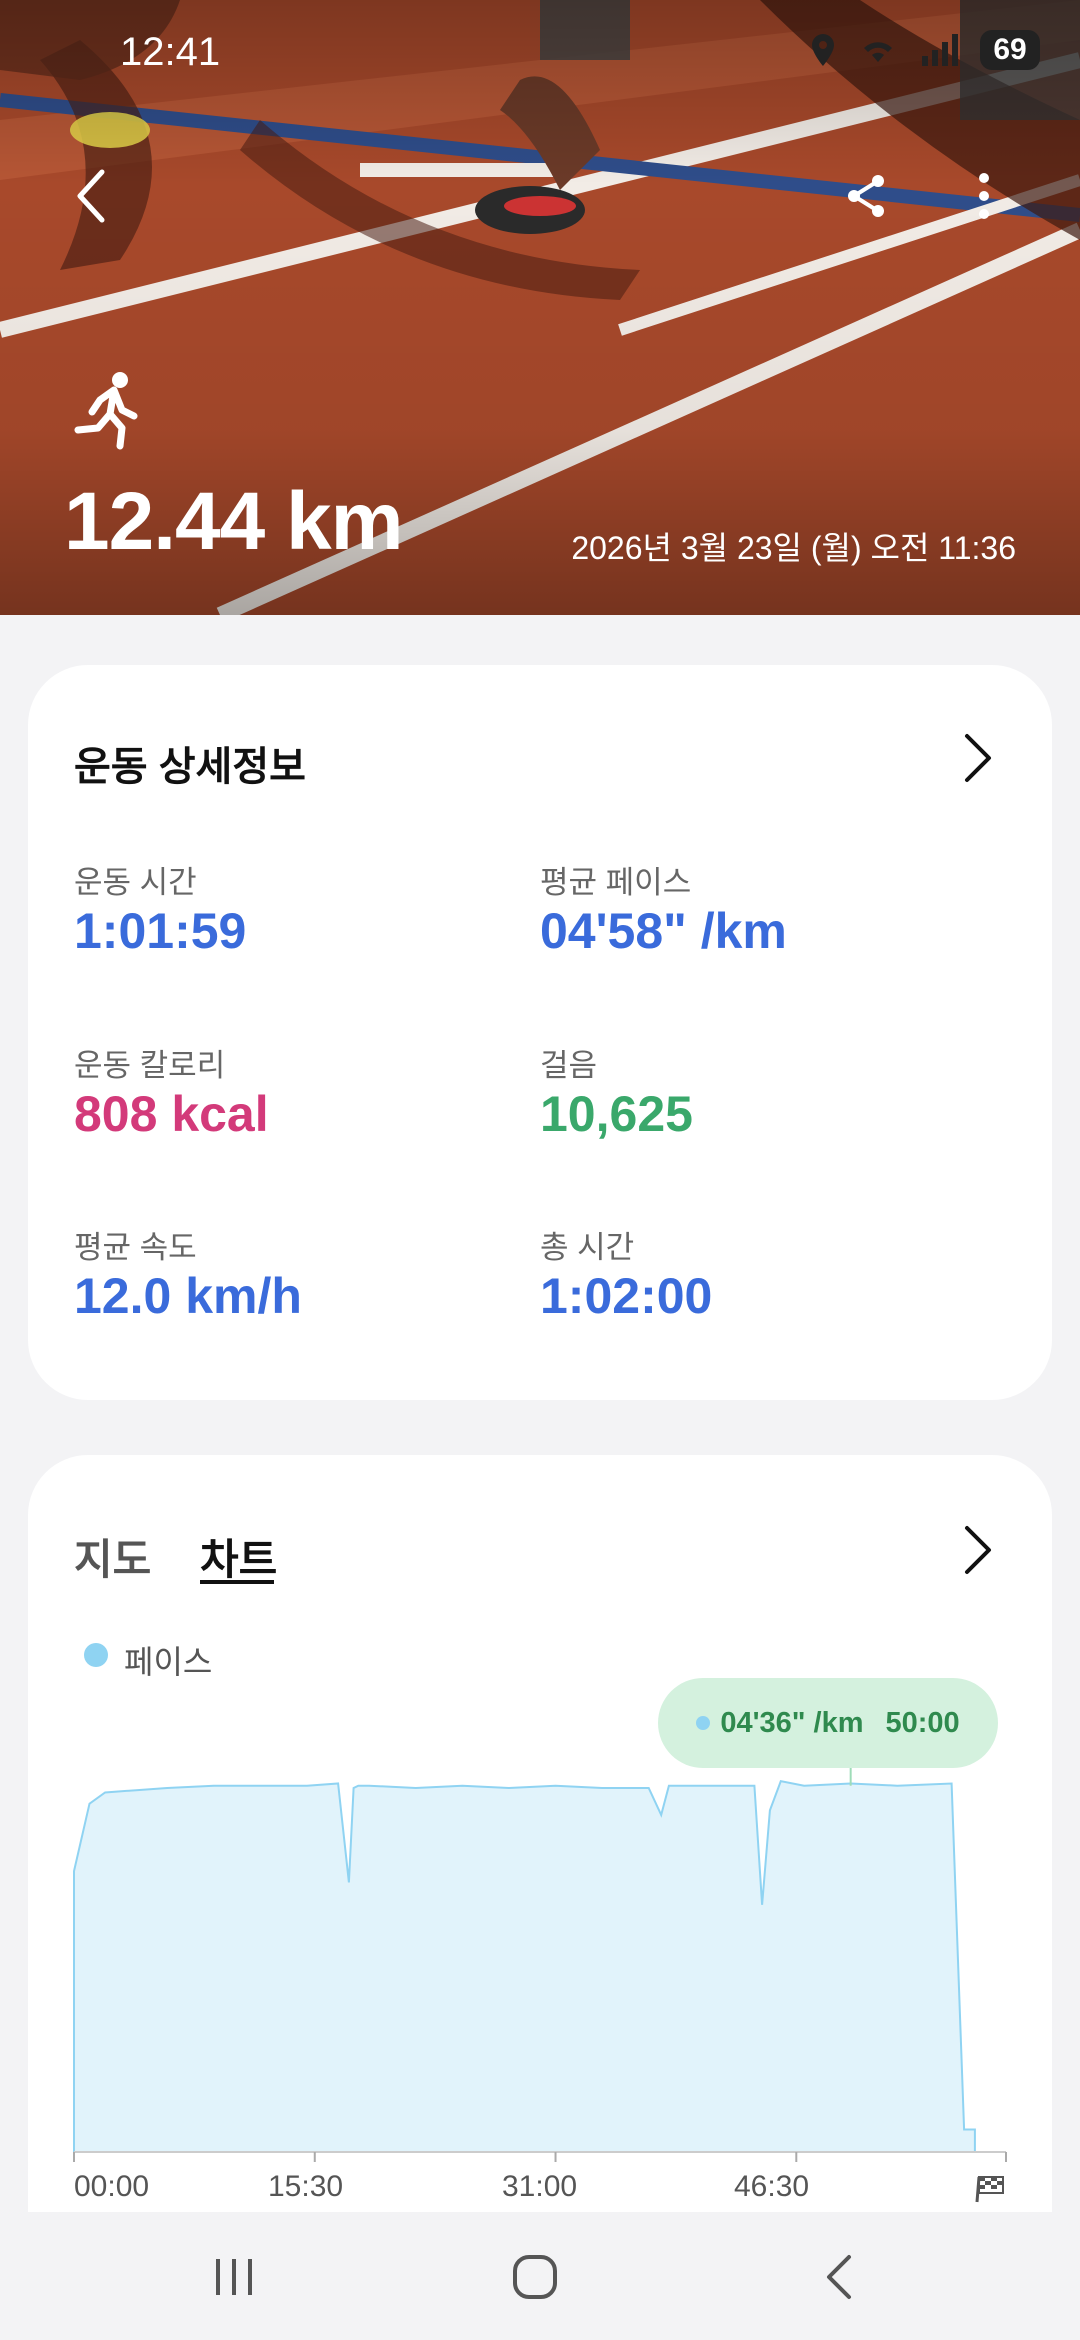 The width and height of the screenshot is (1080, 2340). I want to click on chart-expand-button, so click(978, 1550).